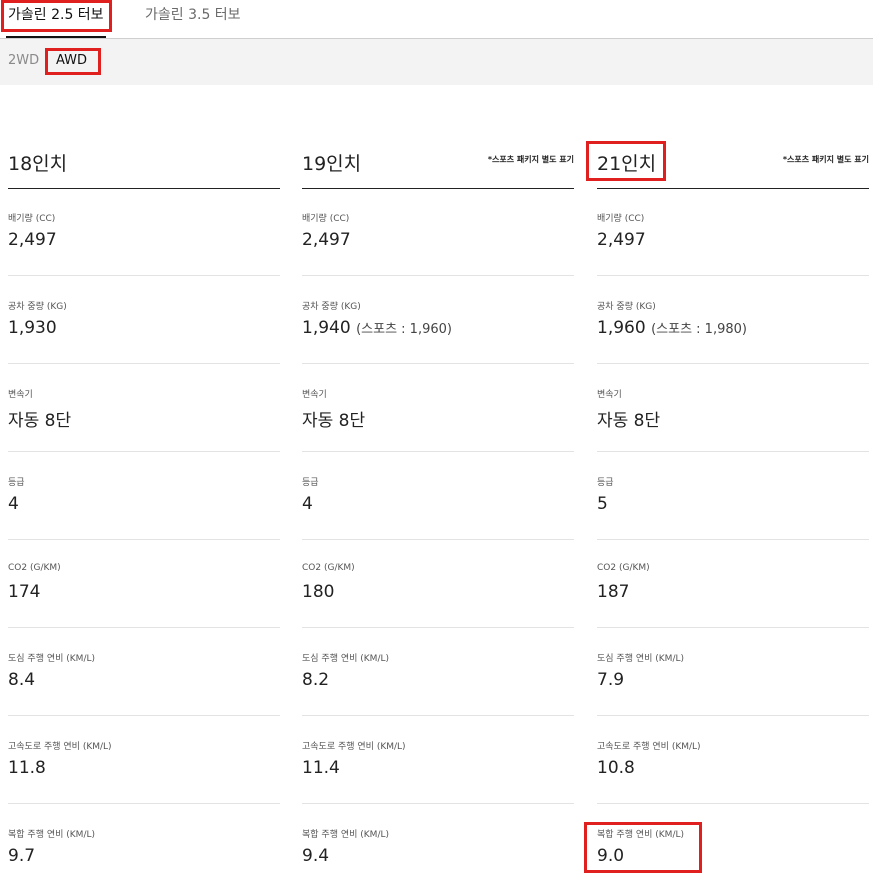 The width and height of the screenshot is (873, 878). I want to click on column-title: 19인치, so click(332, 164).